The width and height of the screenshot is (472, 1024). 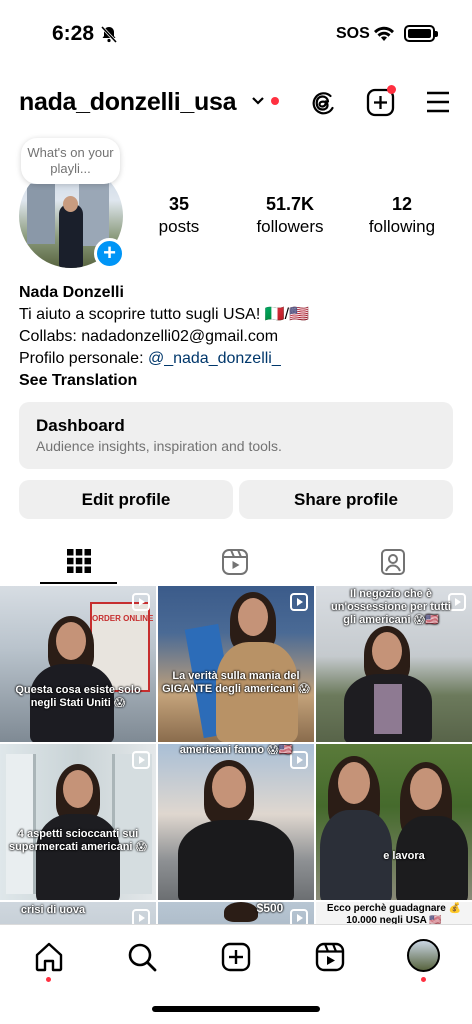 I want to click on share-profile-button: Share profile, so click(x=346, y=499).